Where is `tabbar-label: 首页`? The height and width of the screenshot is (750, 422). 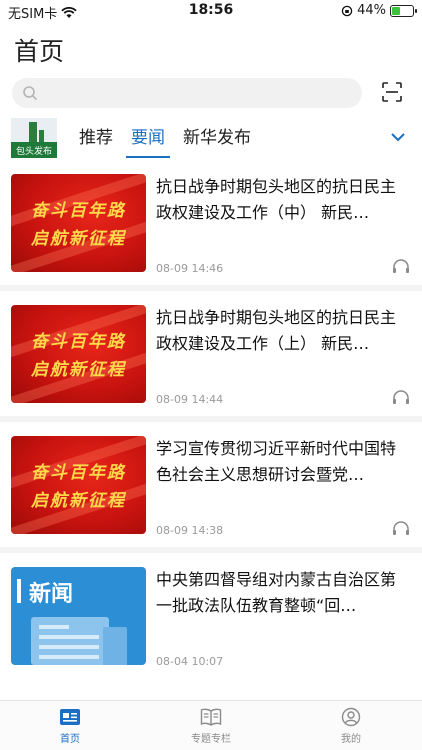
tabbar-label: 首页 is located at coordinates (70, 739).